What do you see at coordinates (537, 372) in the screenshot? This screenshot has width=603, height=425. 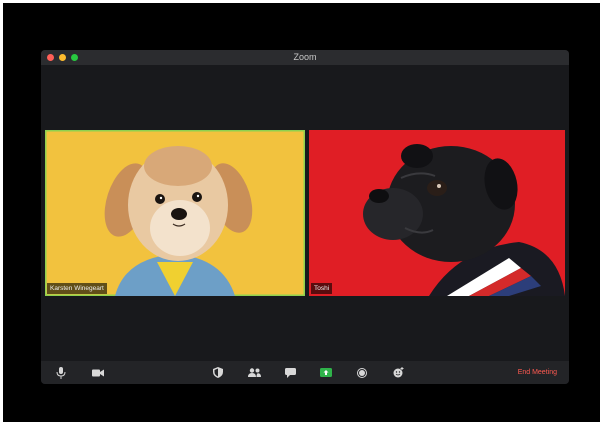 I see `end-meeting-button: End Meeting` at bounding box center [537, 372].